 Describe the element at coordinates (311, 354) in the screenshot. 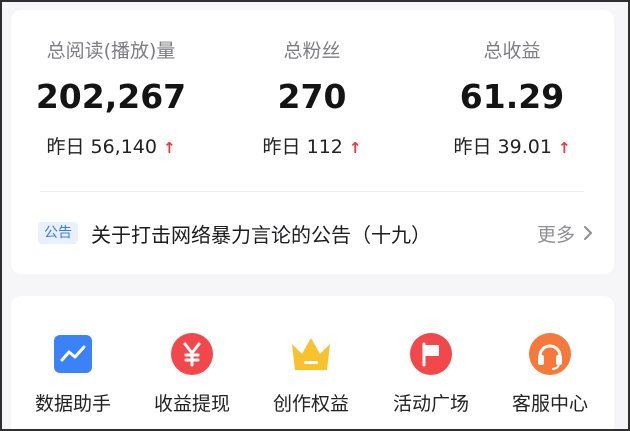

I see `crown-icon` at that location.